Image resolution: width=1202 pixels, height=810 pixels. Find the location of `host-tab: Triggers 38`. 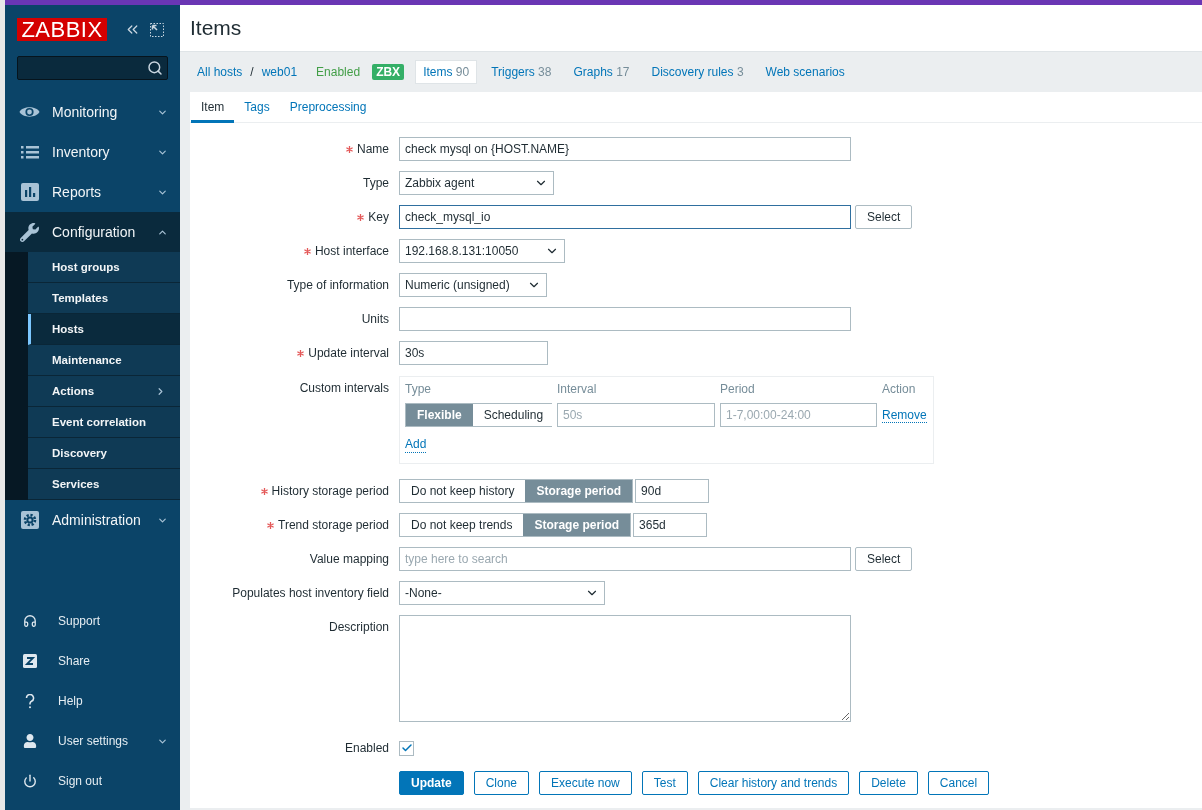

host-tab: Triggers 38 is located at coordinates (521, 72).